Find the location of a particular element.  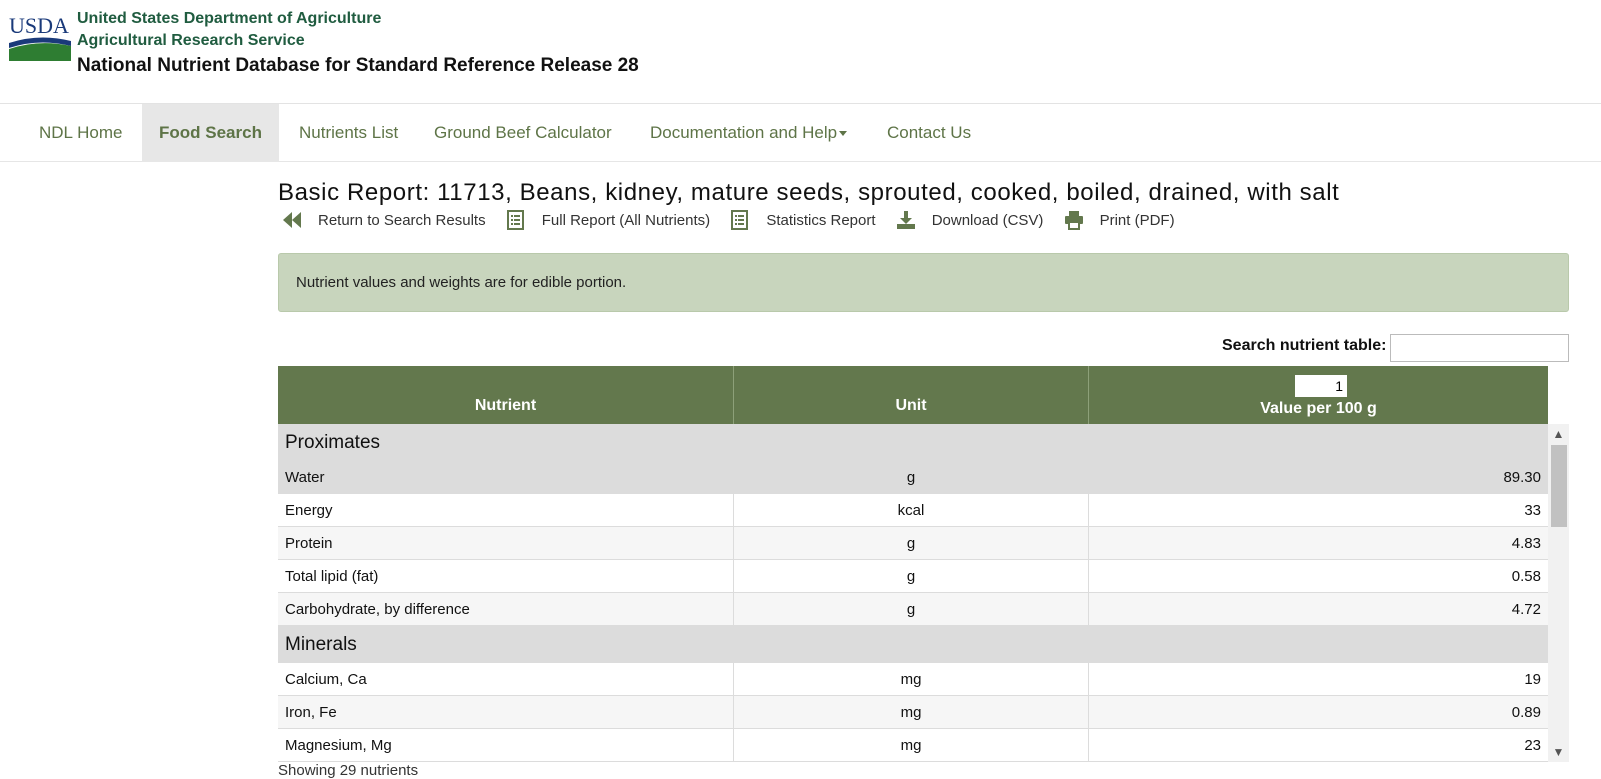

nav-item-label: Food Search is located at coordinates (210, 132).